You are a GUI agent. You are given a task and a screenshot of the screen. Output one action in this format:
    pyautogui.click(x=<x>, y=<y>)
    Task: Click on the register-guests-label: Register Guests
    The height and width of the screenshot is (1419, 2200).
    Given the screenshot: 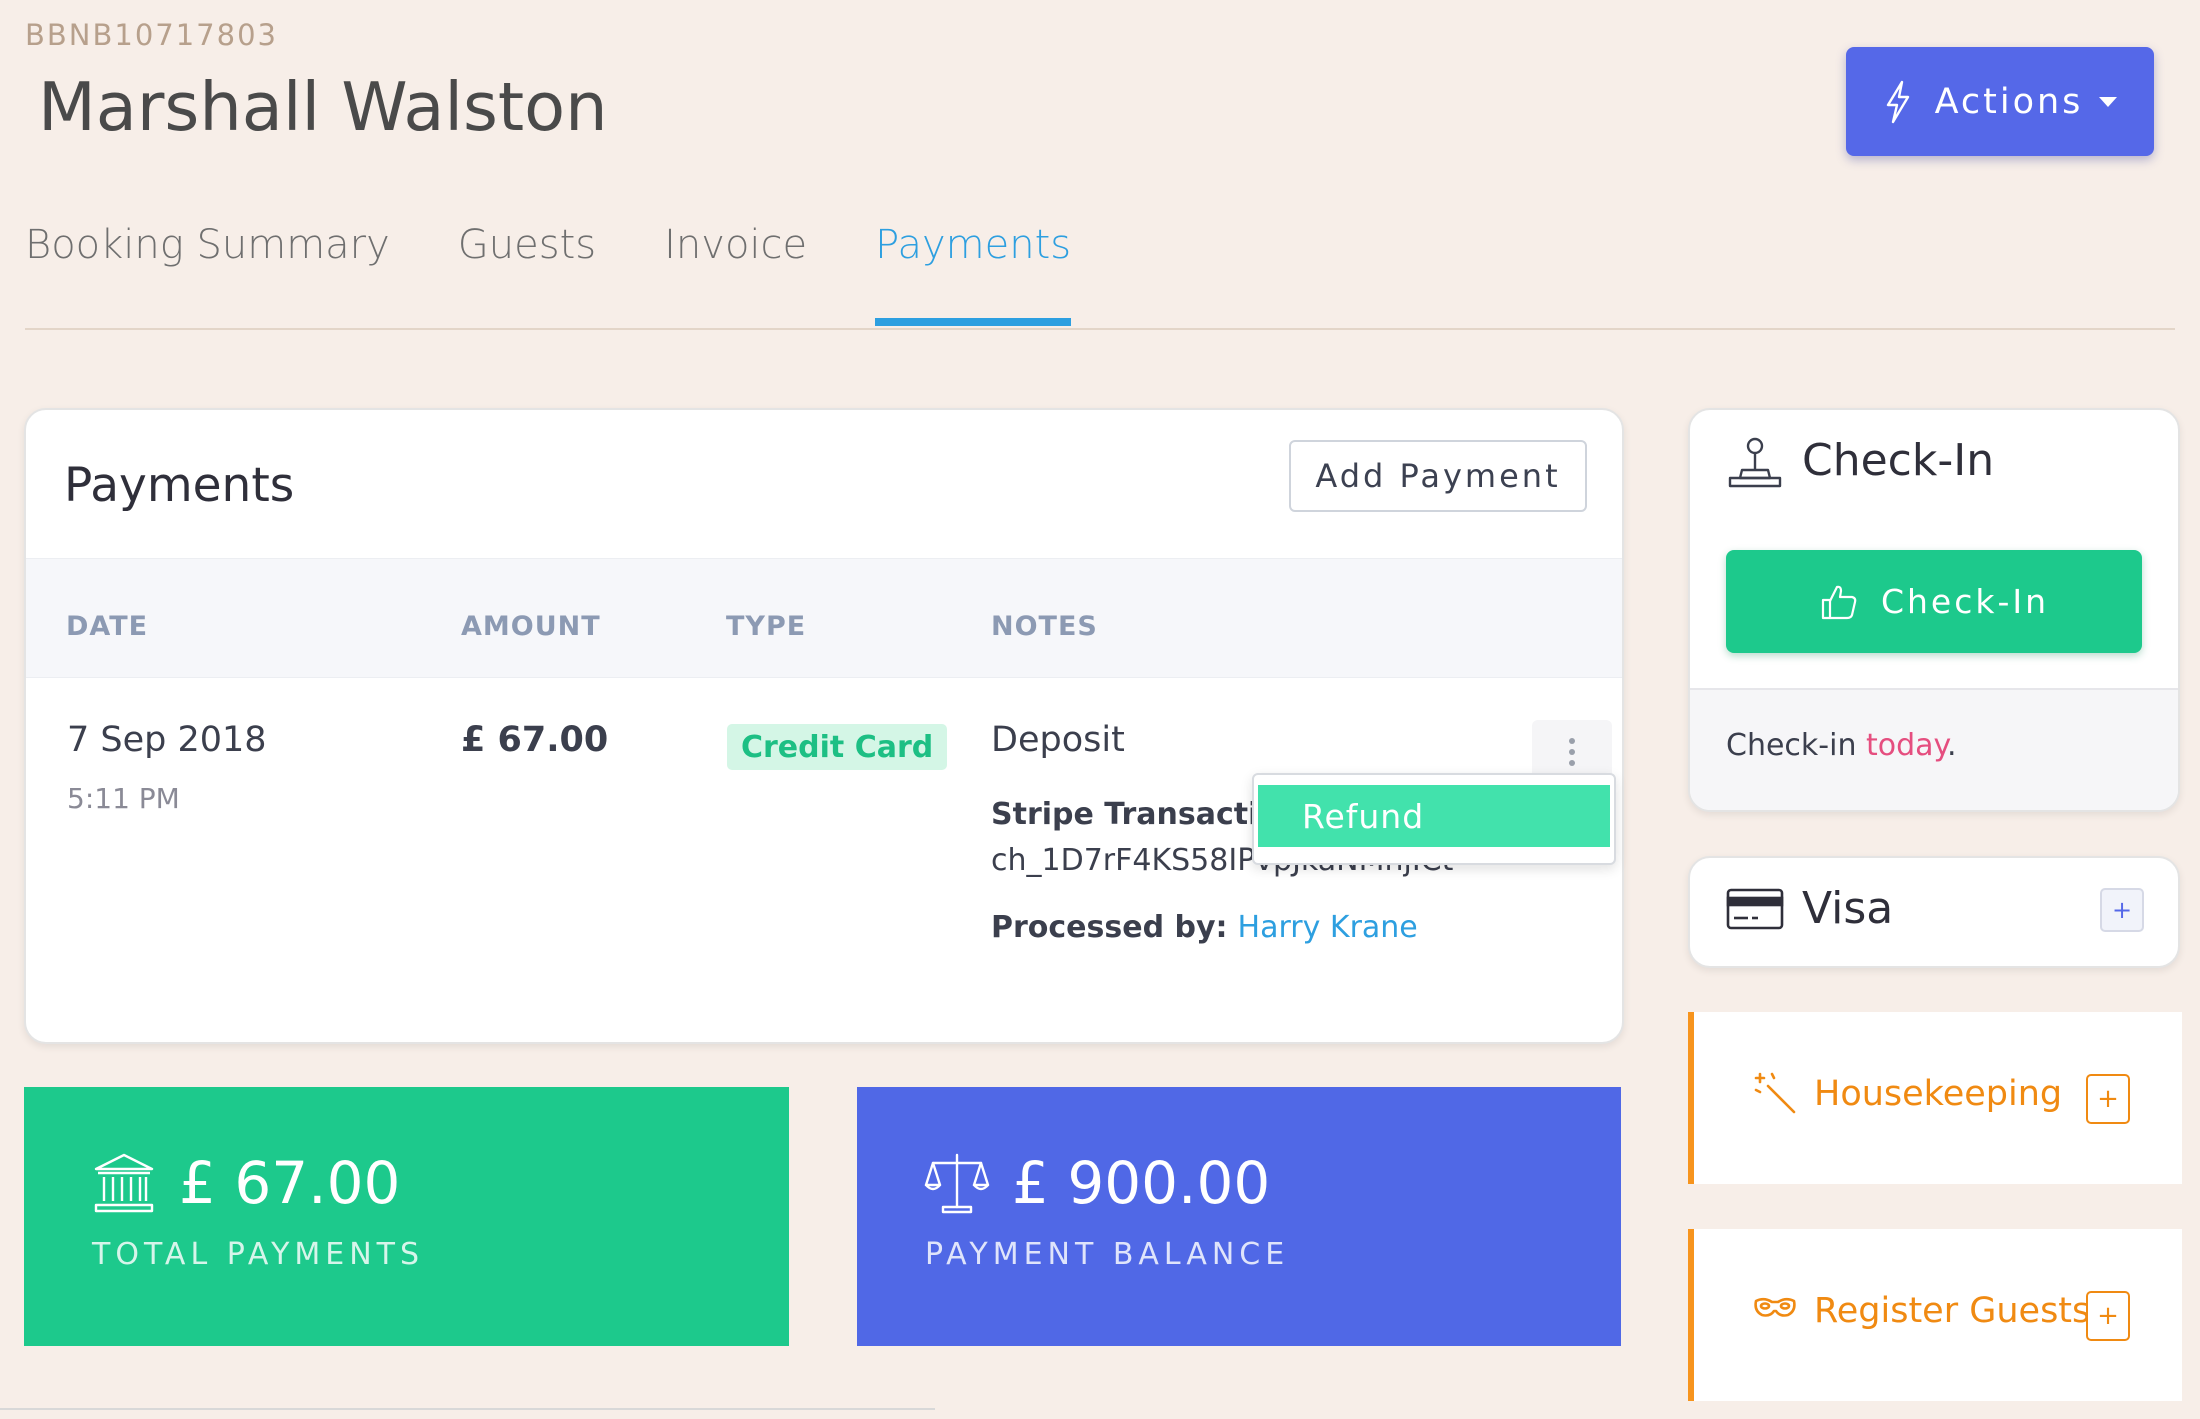 What is the action you would take?
    pyautogui.click(x=1952, y=1311)
    